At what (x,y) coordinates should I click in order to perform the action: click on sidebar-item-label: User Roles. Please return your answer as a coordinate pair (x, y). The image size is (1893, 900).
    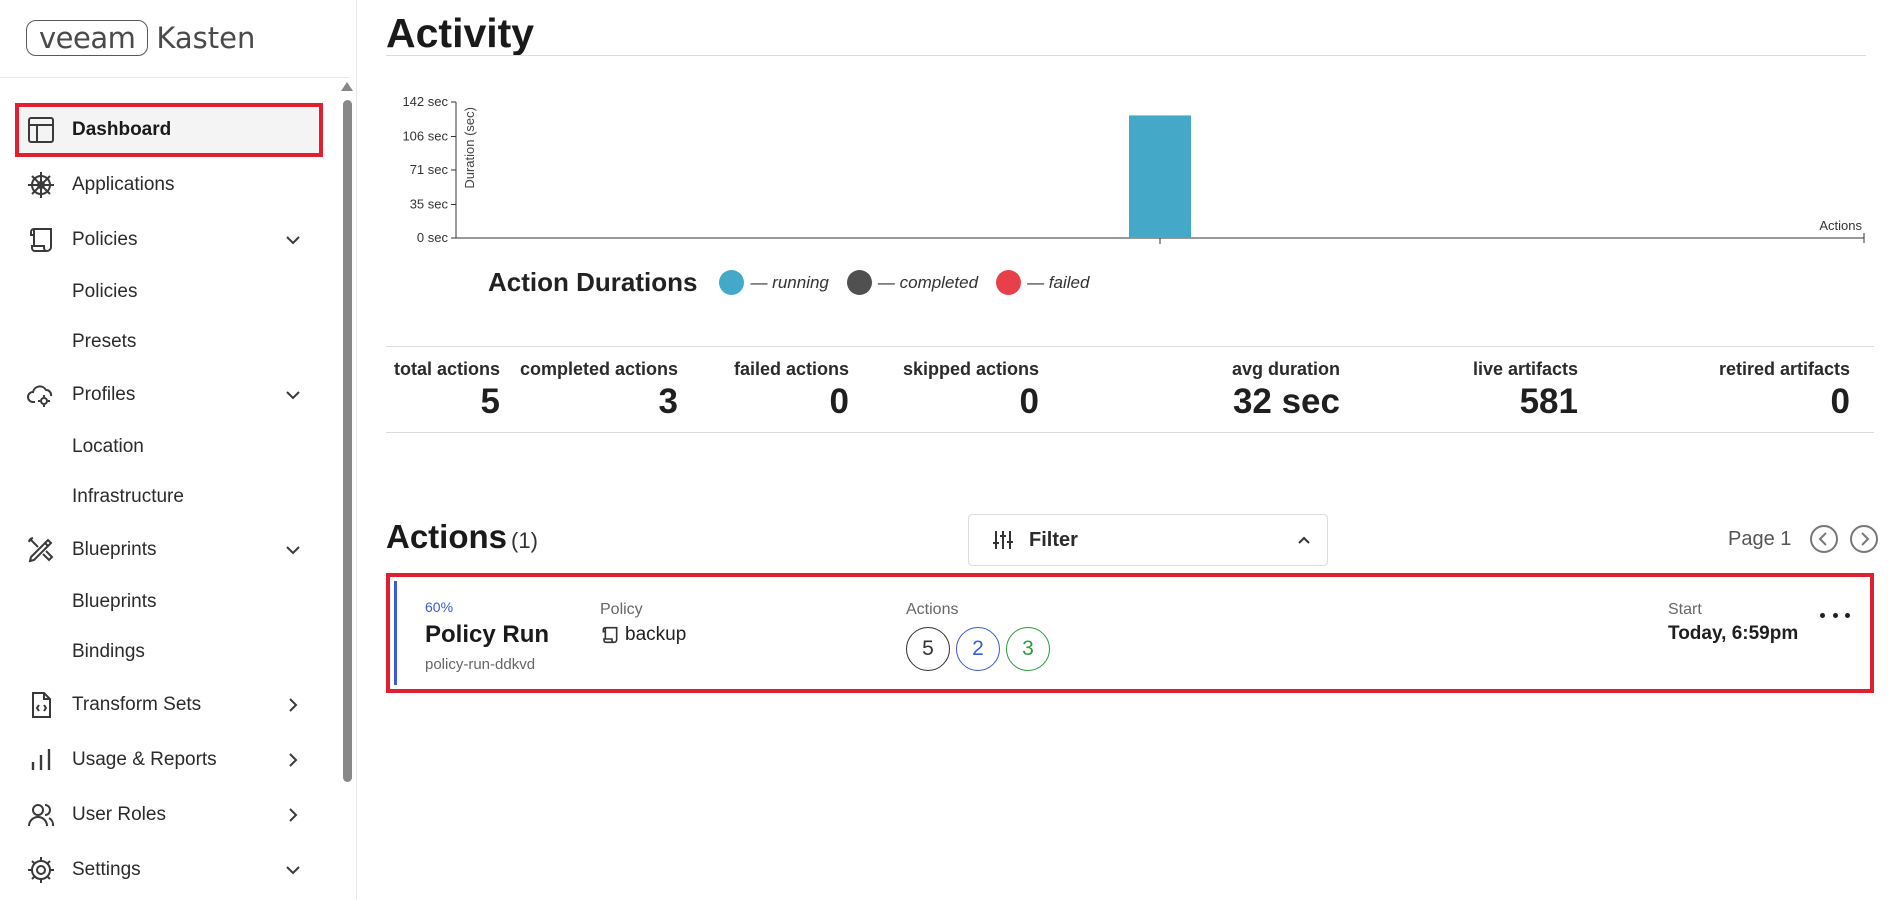
    Looking at the image, I should click on (119, 814).